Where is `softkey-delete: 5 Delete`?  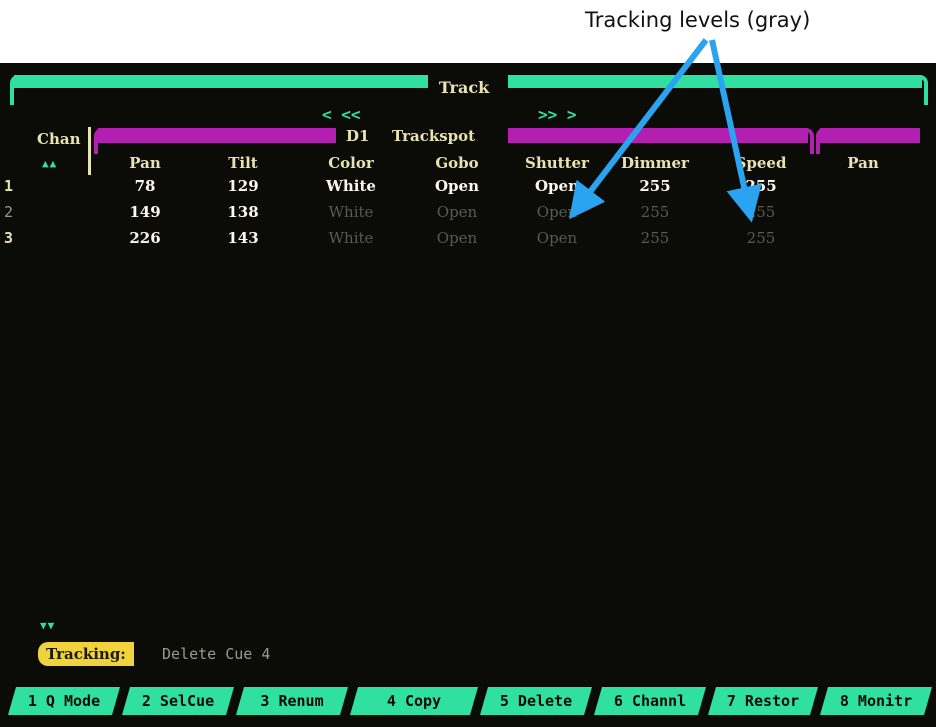
softkey-delete: 5 Delete is located at coordinates (536, 701).